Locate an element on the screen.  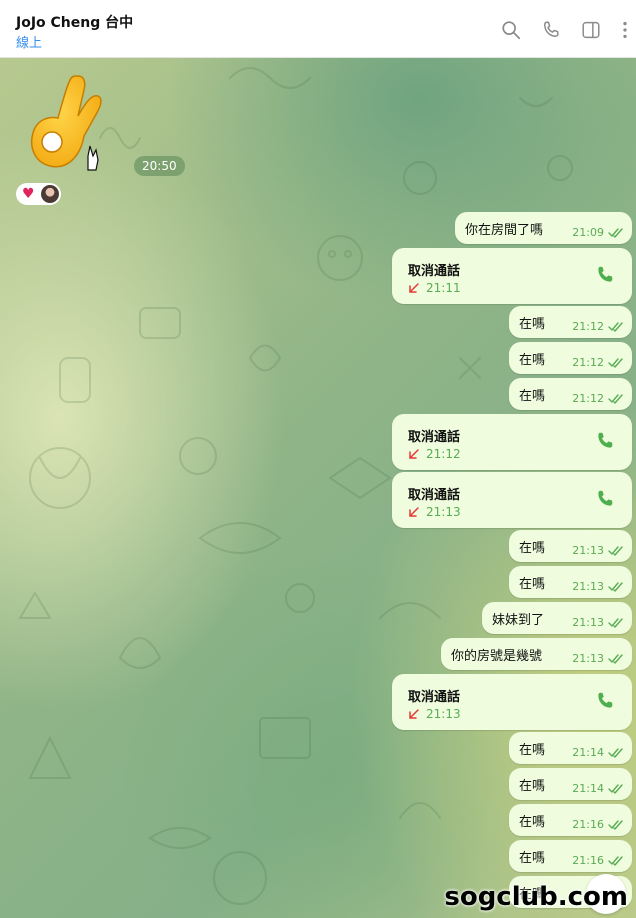
phone-icon is located at coordinates (551, 30).